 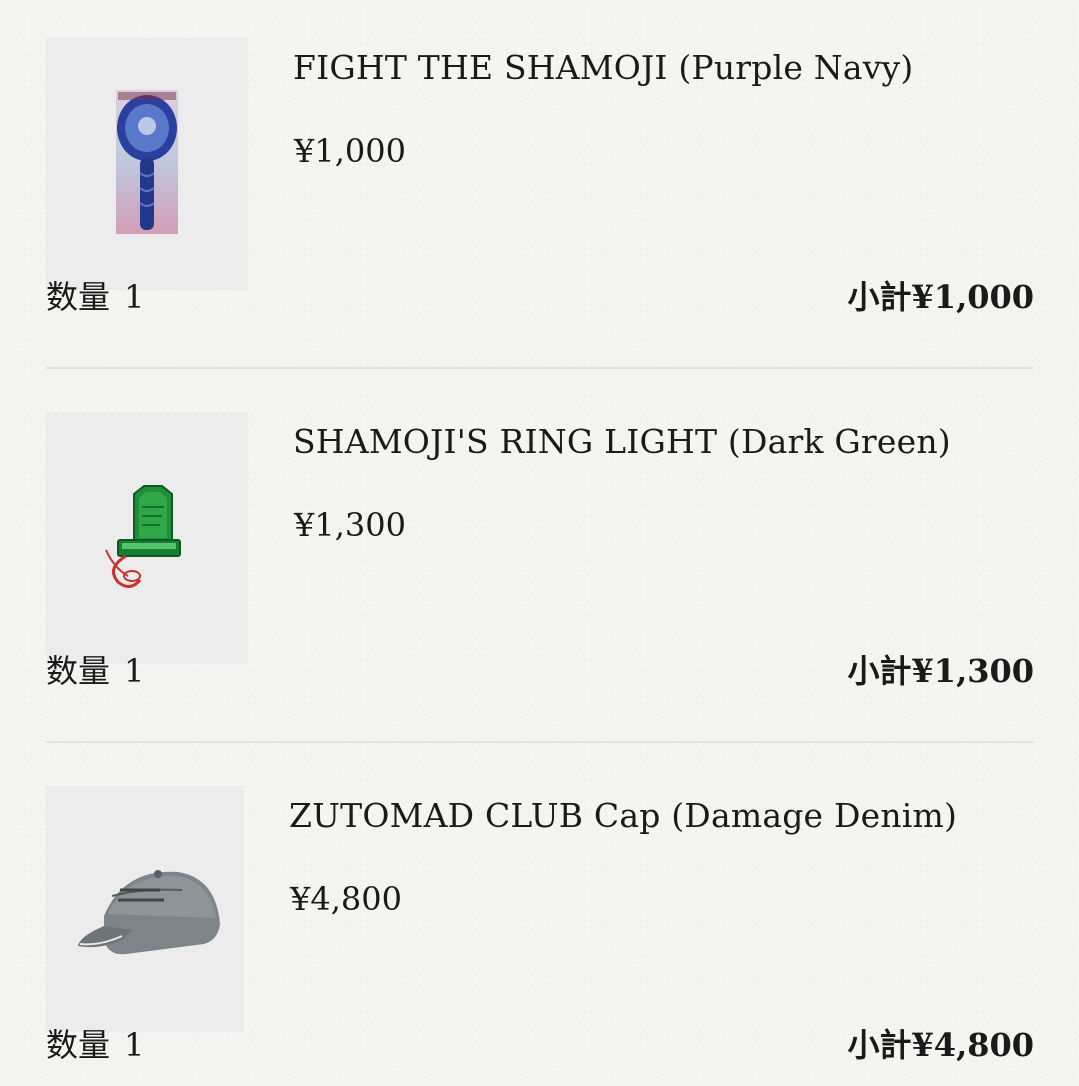 What do you see at coordinates (972, 671) in the screenshot?
I see `subtotal-value: ¥1,300` at bounding box center [972, 671].